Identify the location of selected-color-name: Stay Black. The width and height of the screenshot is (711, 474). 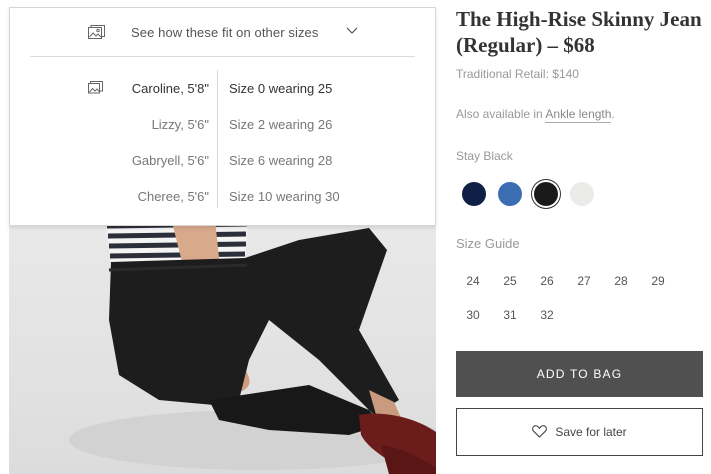
(484, 156).